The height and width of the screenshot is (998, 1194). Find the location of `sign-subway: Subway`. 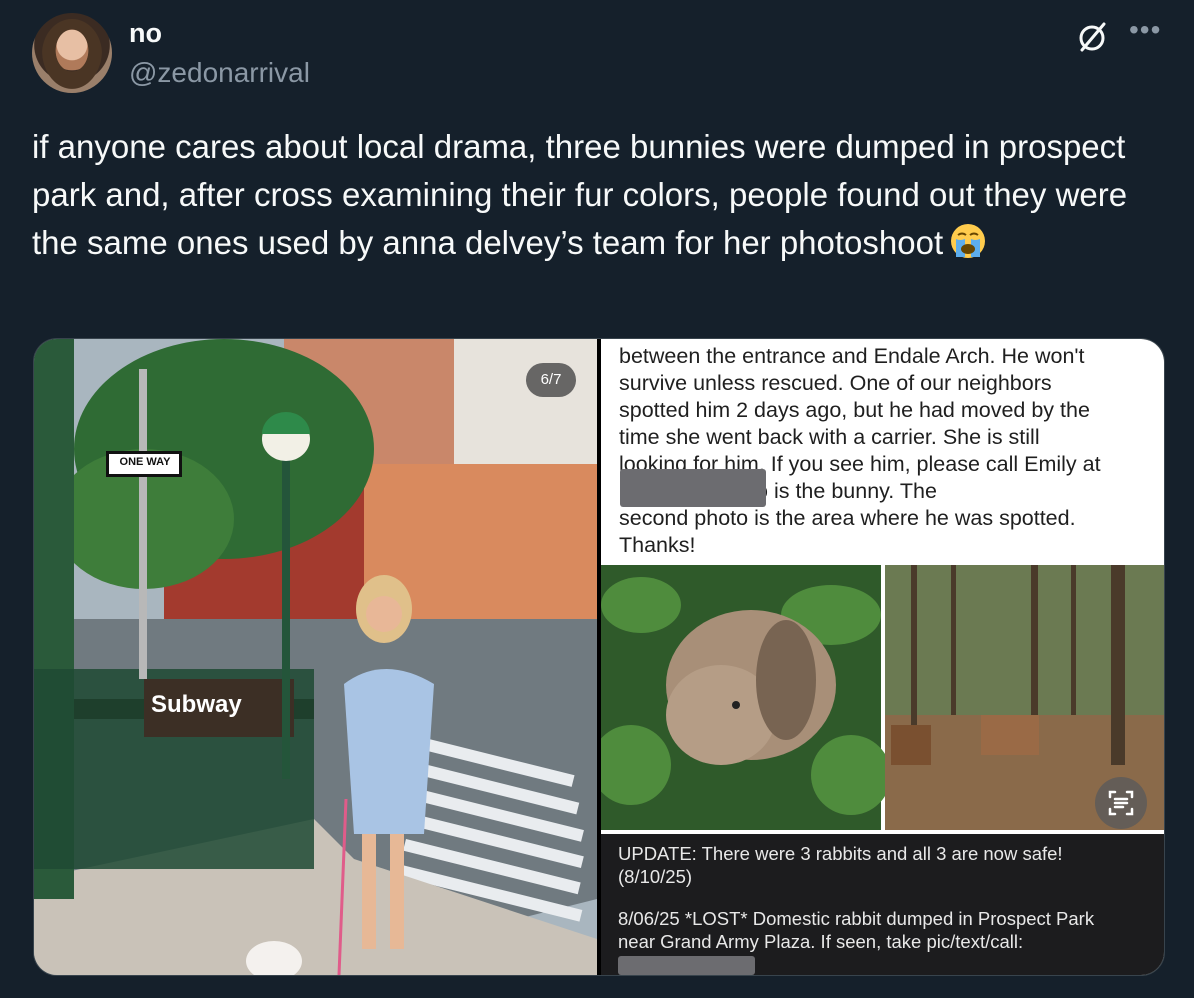

sign-subway: Subway is located at coordinates (196, 704).